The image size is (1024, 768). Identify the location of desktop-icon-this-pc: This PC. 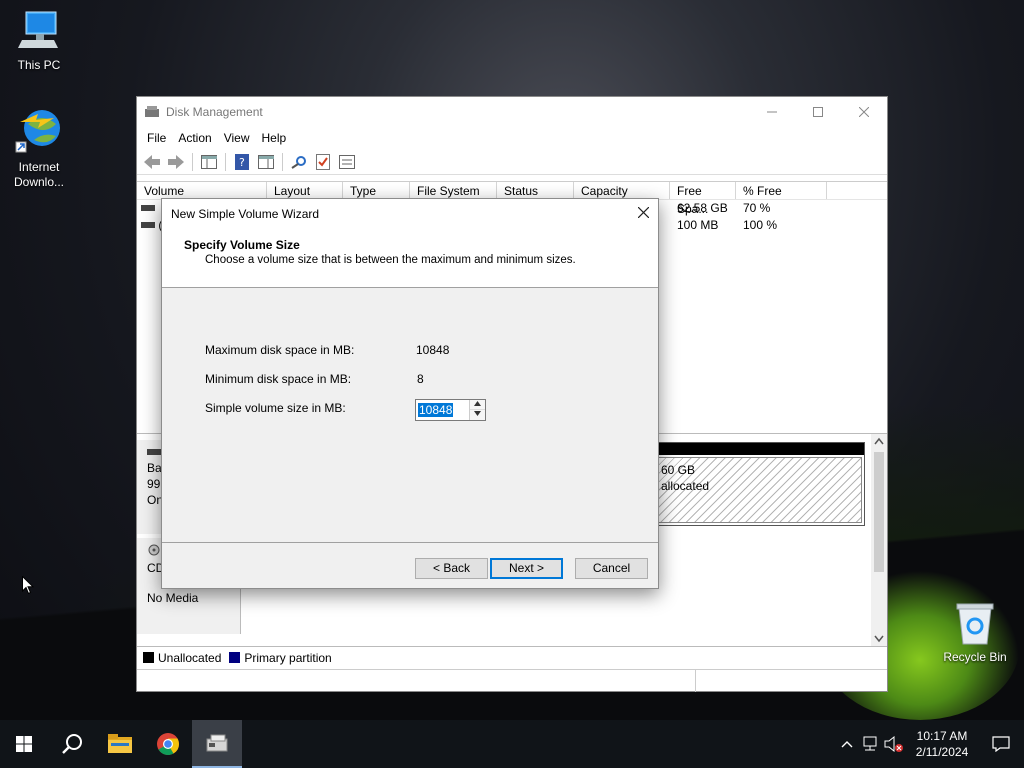
(39, 41).